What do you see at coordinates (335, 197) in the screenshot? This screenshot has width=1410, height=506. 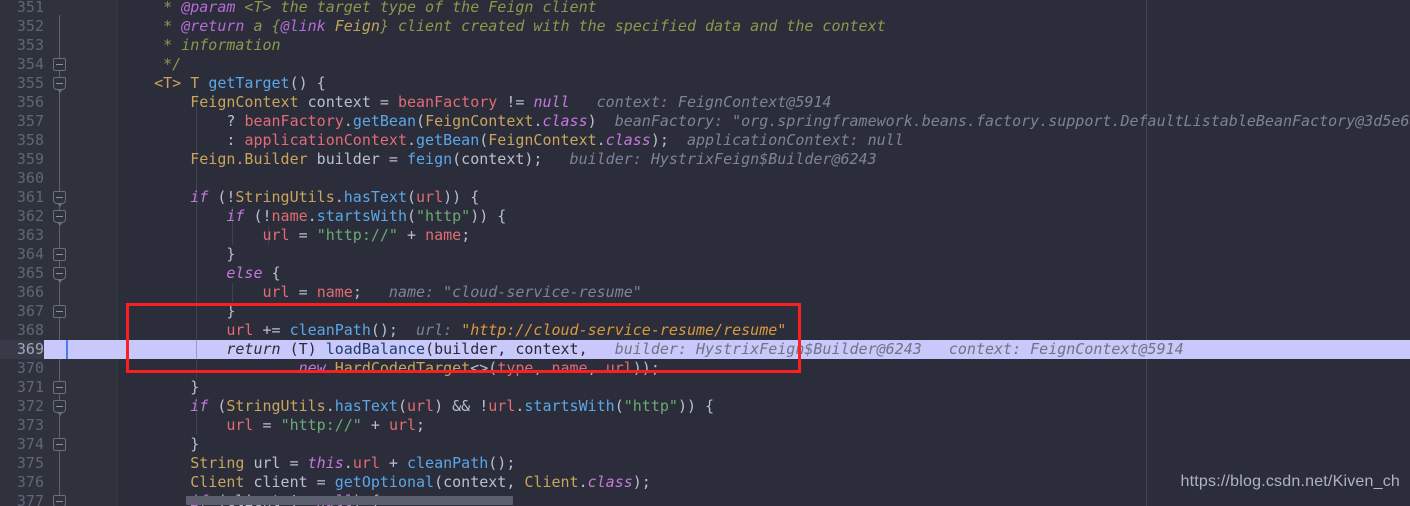 I see `line-content: if (!StringUtils.hasText(url)) {` at bounding box center [335, 197].